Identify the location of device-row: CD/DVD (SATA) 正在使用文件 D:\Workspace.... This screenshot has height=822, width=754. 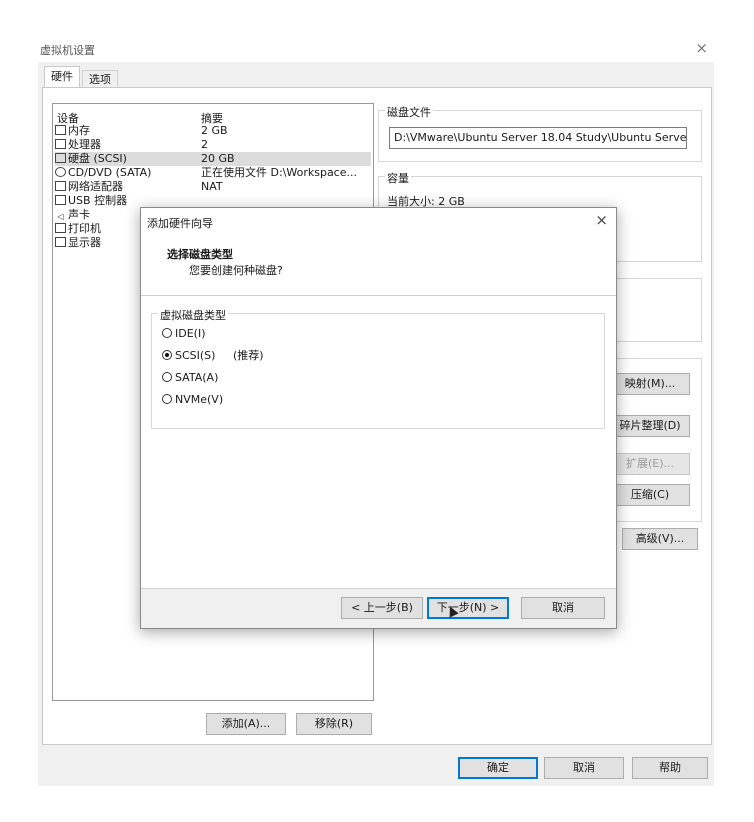
(213, 173).